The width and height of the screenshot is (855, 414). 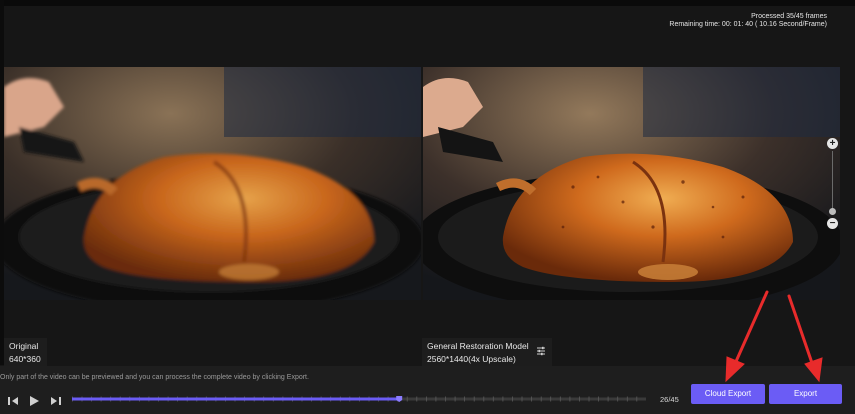 What do you see at coordinates (832, 143) in the screenshot?
I see `zoom-in-icon: +` at bounding box center [832, 143].